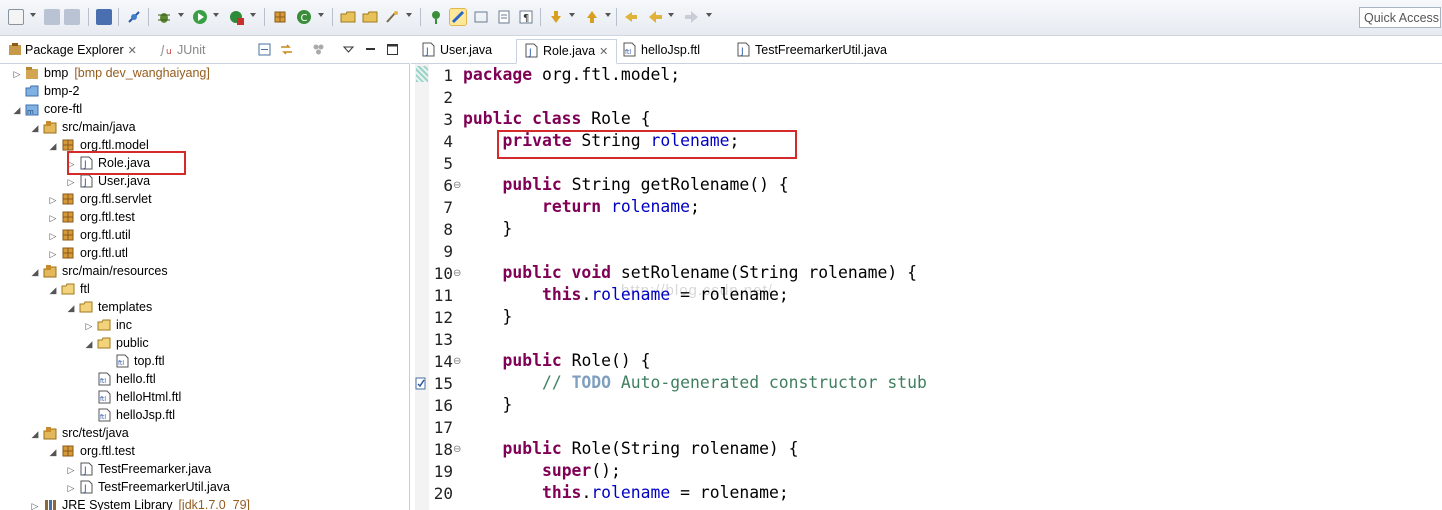 This screenshot has height=510, width=1442. What do you see at coordinates (608, 15) in the screenshot?
I see `previous-annotation-dropdown-icon` at bounding box center [608, 15].